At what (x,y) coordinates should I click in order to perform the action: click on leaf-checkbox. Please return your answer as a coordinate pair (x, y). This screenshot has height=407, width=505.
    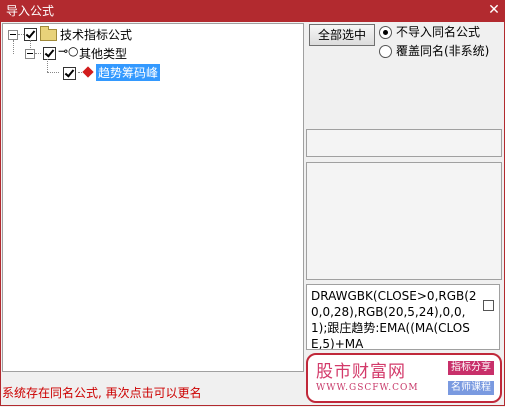
    Looking at the image, I should click on (69, 73).